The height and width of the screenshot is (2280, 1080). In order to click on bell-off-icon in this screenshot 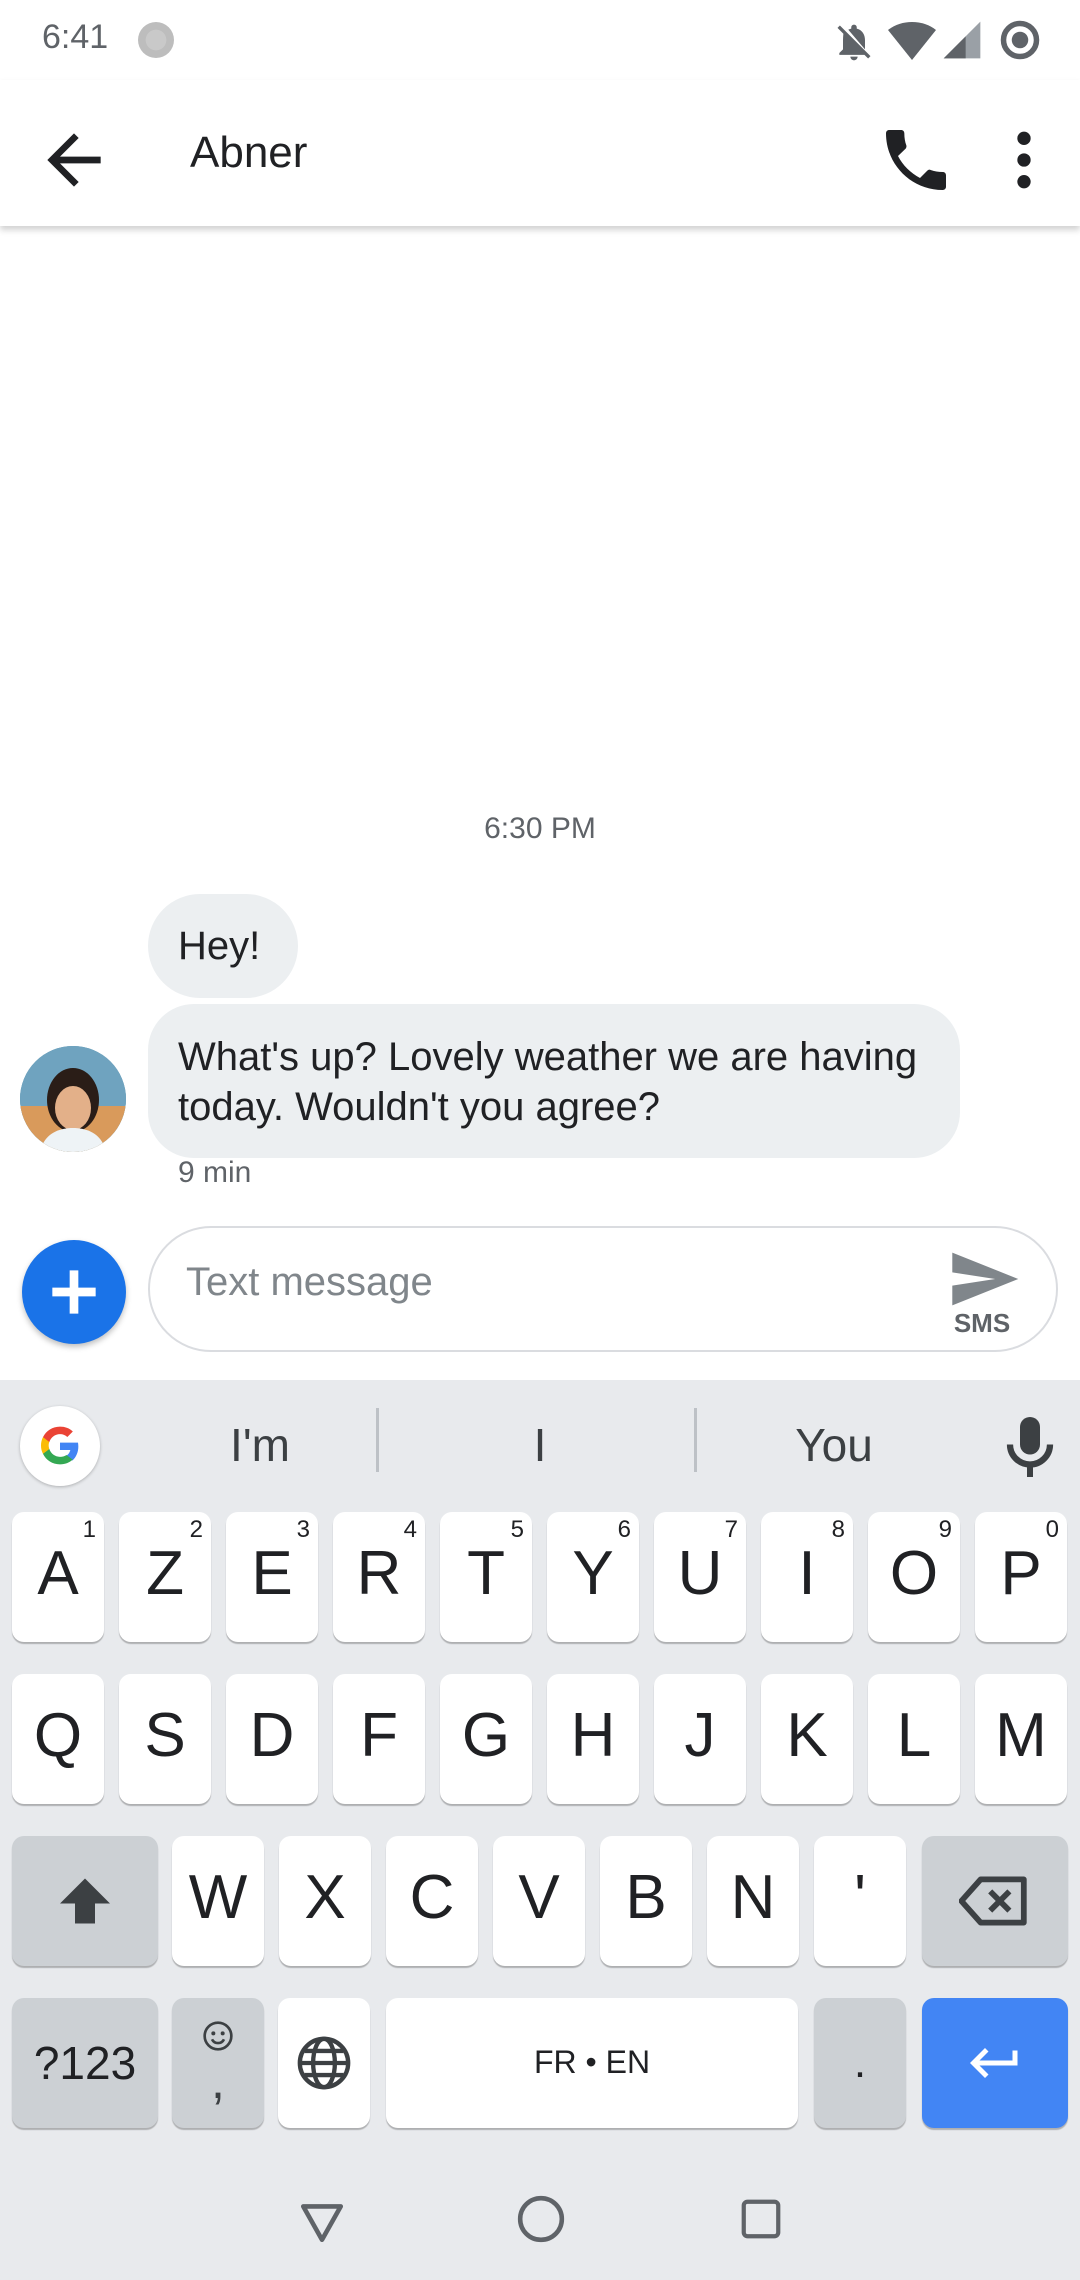, I will do `click(854, 42)`.